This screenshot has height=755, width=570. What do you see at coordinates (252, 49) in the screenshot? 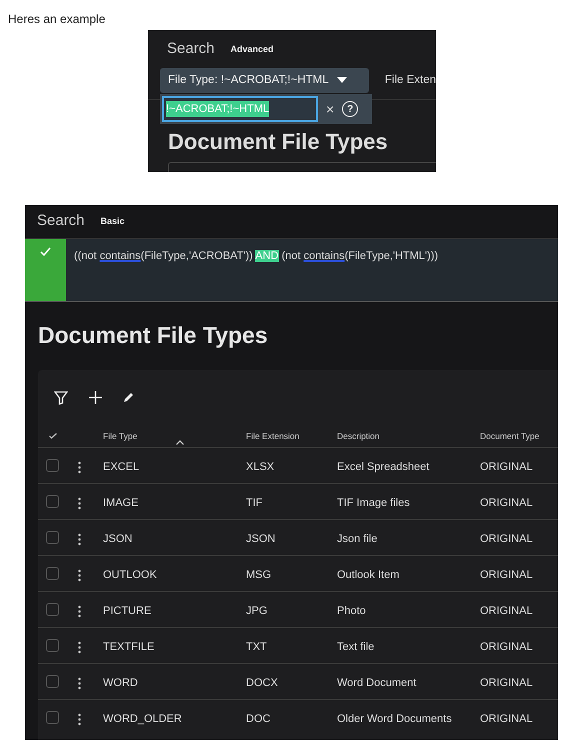
I see `mode-link: Advanced` at bounding box center [252, 49].